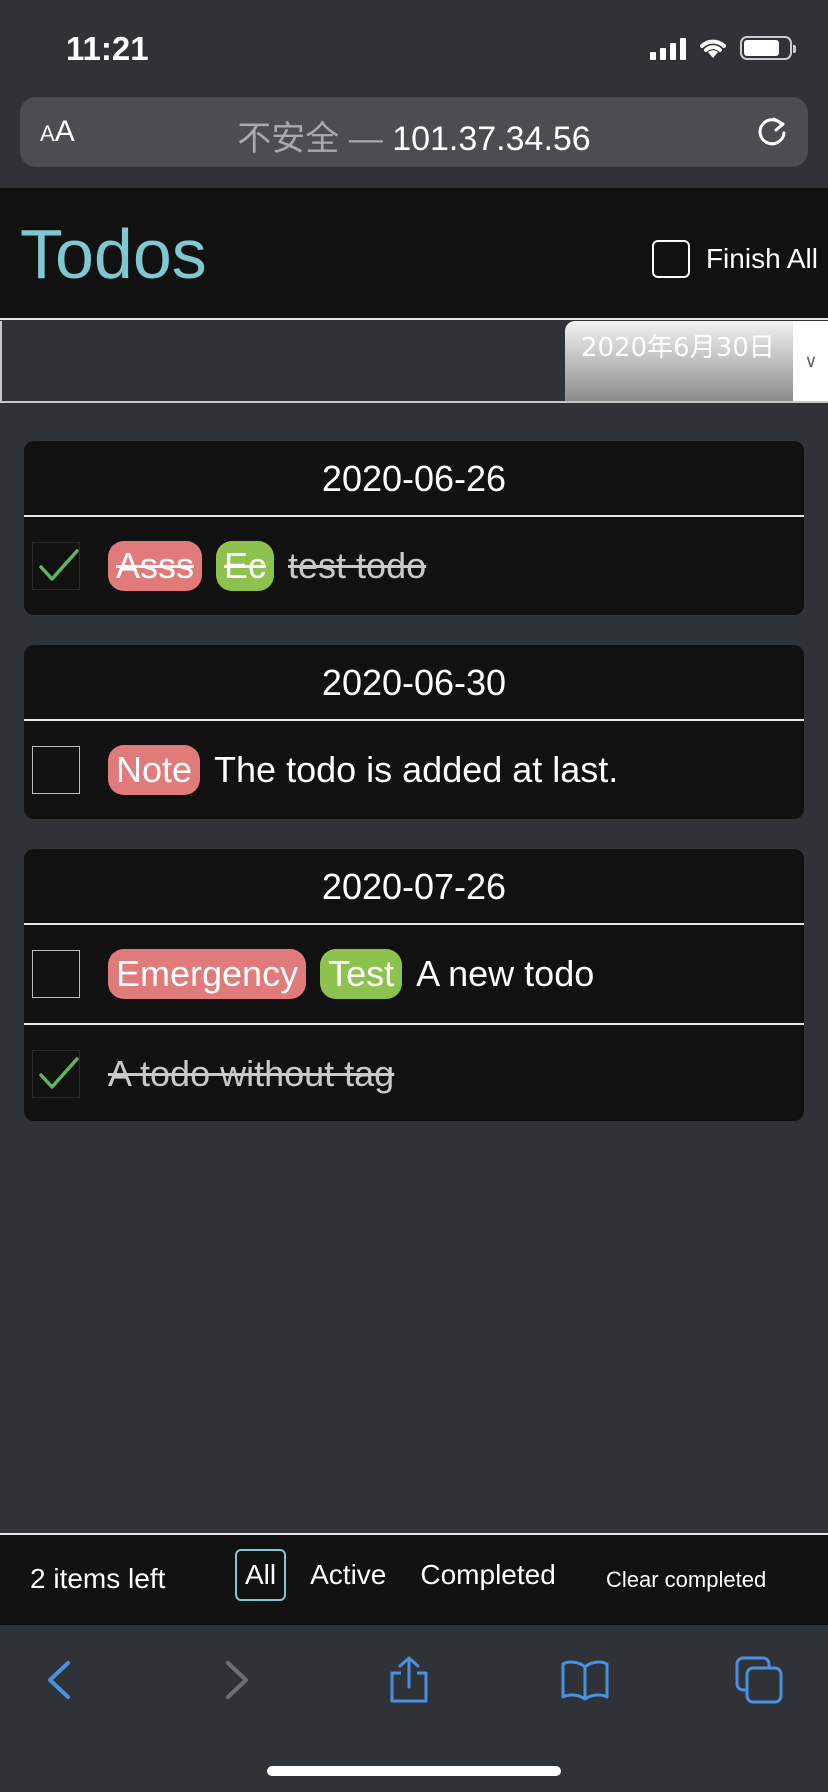 The width and height of the screenshot is (828, 1792). Describe the element at coordinates (361, 974) in the screenshot. I see `todo-tag: Test` at that location.